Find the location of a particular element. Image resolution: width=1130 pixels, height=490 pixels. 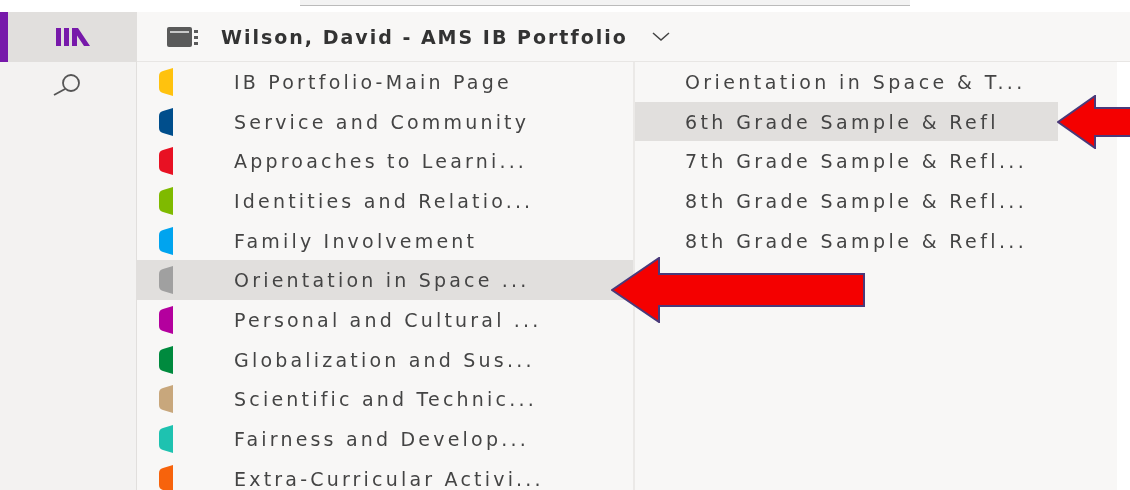

notebooks-button is located at coordinates (68, 37).